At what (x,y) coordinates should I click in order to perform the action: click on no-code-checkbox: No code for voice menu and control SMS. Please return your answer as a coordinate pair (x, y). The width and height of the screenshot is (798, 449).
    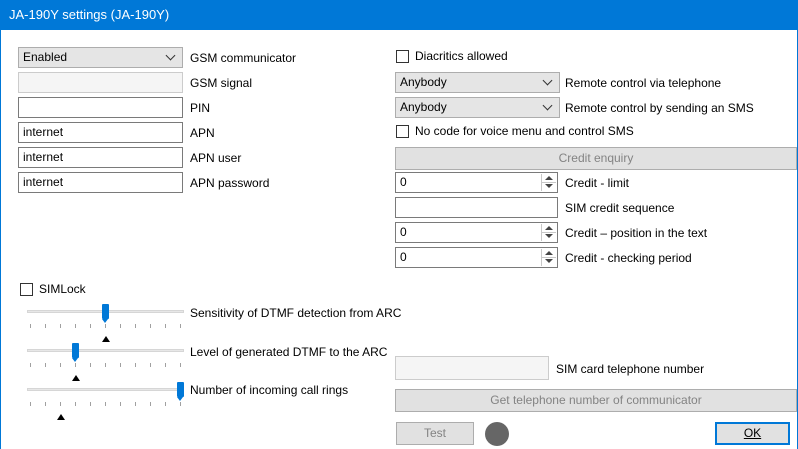
    Looking at the image, I should click on (515, 131).